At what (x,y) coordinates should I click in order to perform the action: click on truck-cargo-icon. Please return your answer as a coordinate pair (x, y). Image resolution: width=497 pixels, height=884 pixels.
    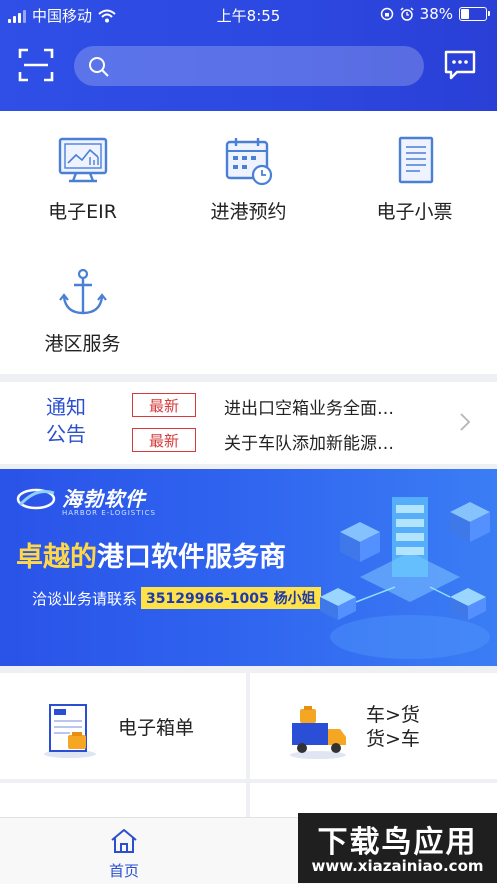
    Looking at the image, I should click on (318, 732).